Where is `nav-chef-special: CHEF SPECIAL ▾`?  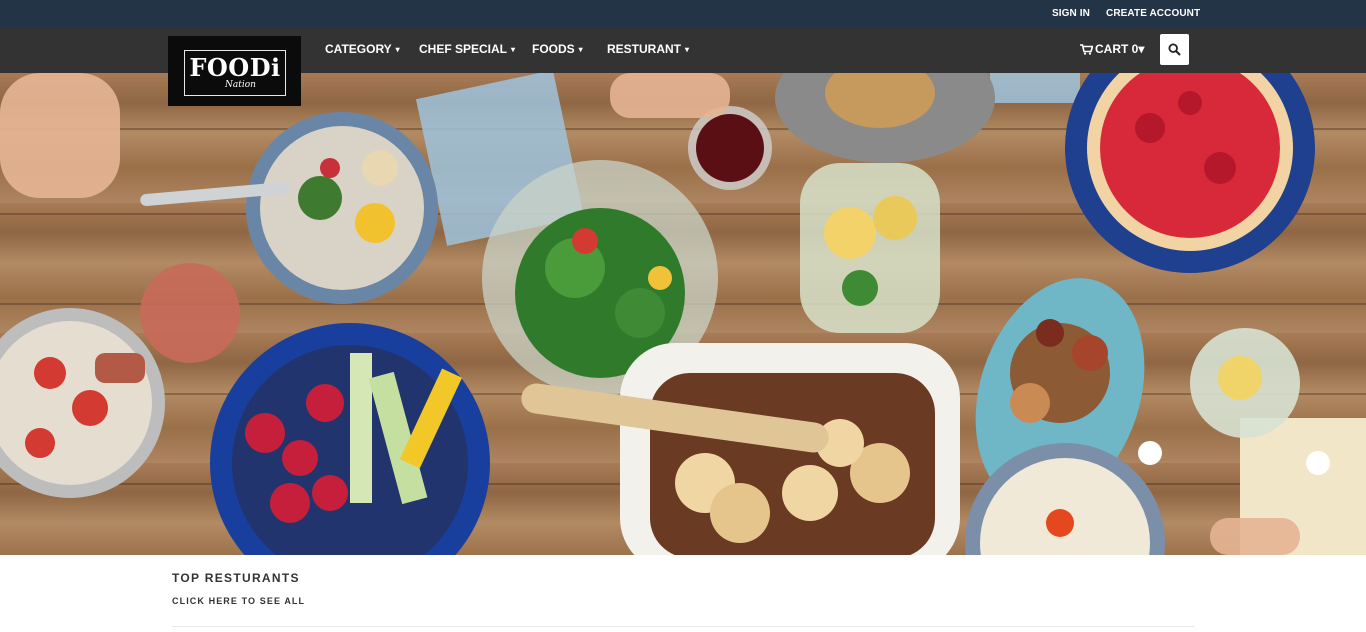 nav-chef-special: CHEF SPECIAL ▾ is located at coordinates (467, 50).